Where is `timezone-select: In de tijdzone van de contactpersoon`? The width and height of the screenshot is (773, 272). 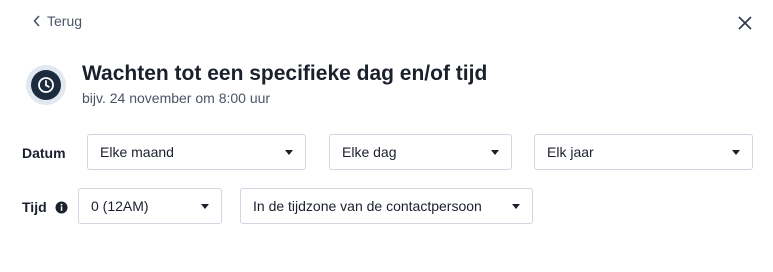 timezone-select: In de tijdzone van de contactpersoon is located at coordinates (386, 206).